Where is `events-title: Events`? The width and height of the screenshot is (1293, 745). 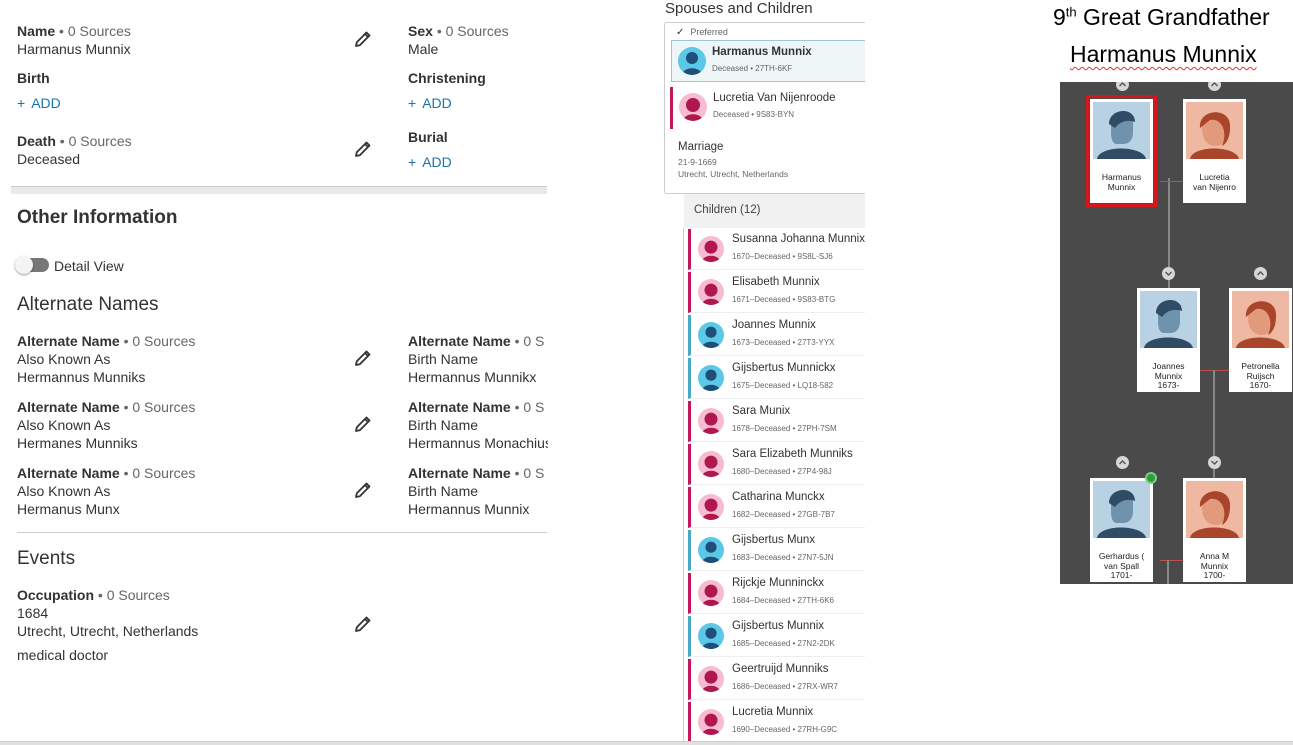 events-title: Events is located at coordinates (46, 558).